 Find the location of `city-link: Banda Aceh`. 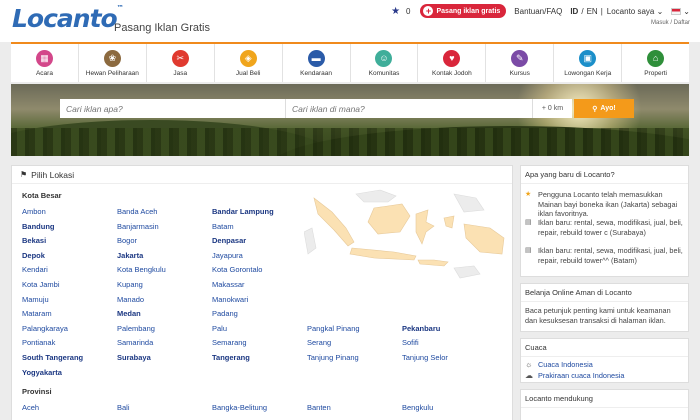

city-link: Banda Aceh is located at coordinates (137, 211).